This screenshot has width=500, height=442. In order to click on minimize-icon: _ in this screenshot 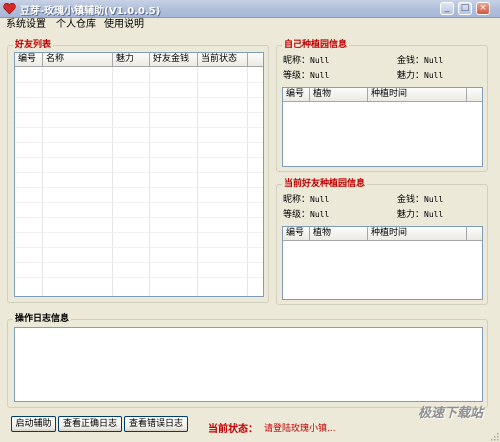, I will do `click(447, 8)`.